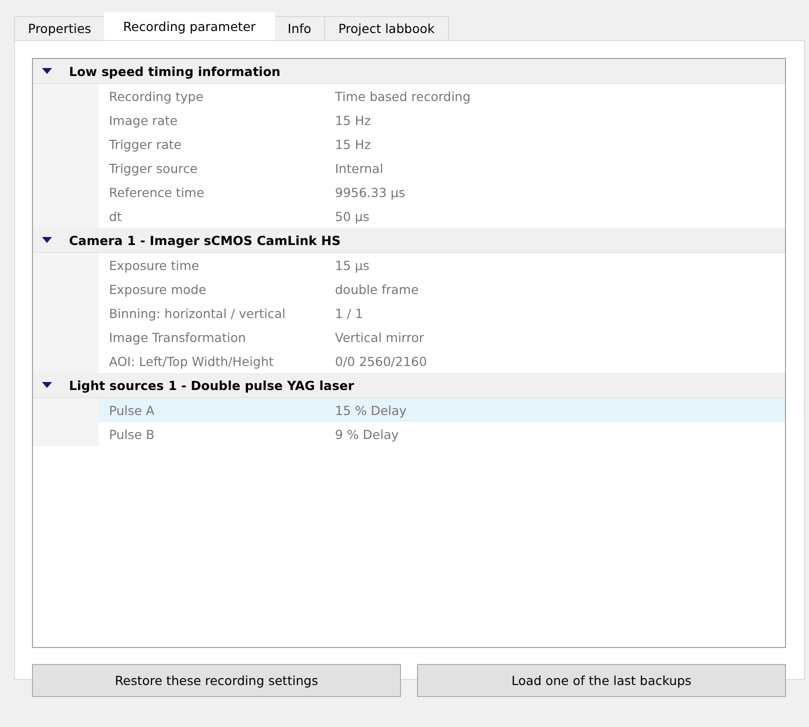 Image resolution: width=809 pixels, height=727 pixels. I want to click on property-name: Pulse B, so click(132, 434).